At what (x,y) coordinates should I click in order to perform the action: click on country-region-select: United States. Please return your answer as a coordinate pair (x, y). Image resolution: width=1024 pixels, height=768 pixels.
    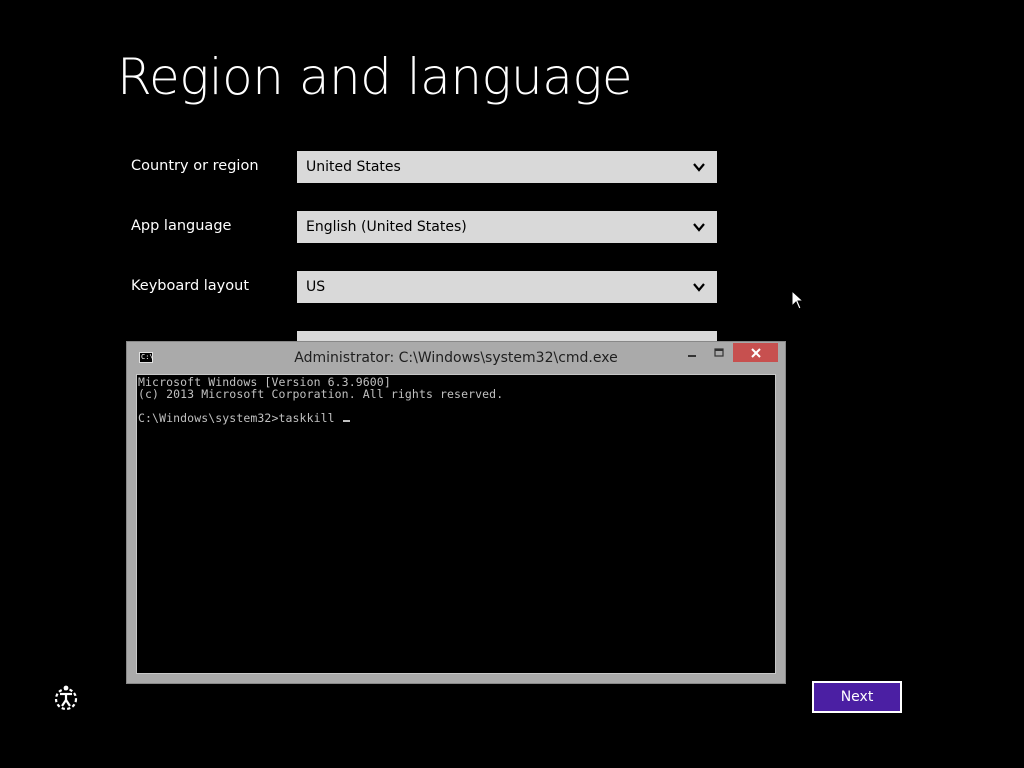
    Looking at the image, I should click on (507, 167).